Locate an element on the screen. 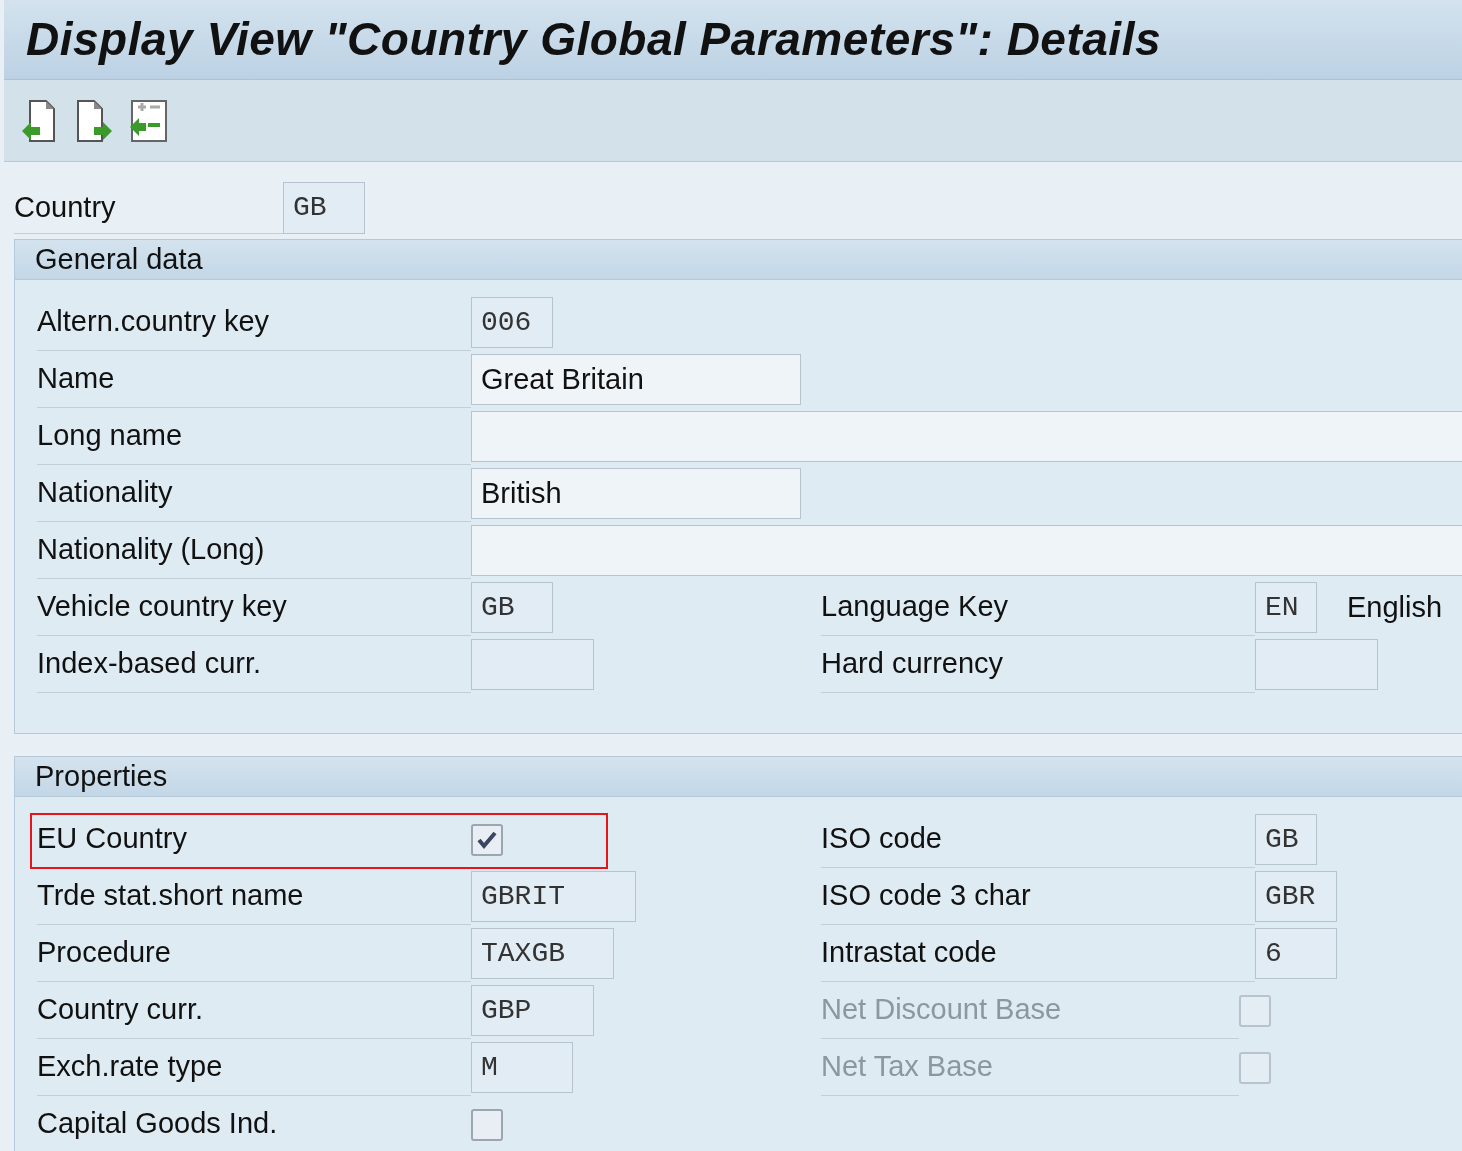 Image resolution: width=1462 pixels, height=1151 pixels. code-field: GBR is located at coordinates (1296, 896).